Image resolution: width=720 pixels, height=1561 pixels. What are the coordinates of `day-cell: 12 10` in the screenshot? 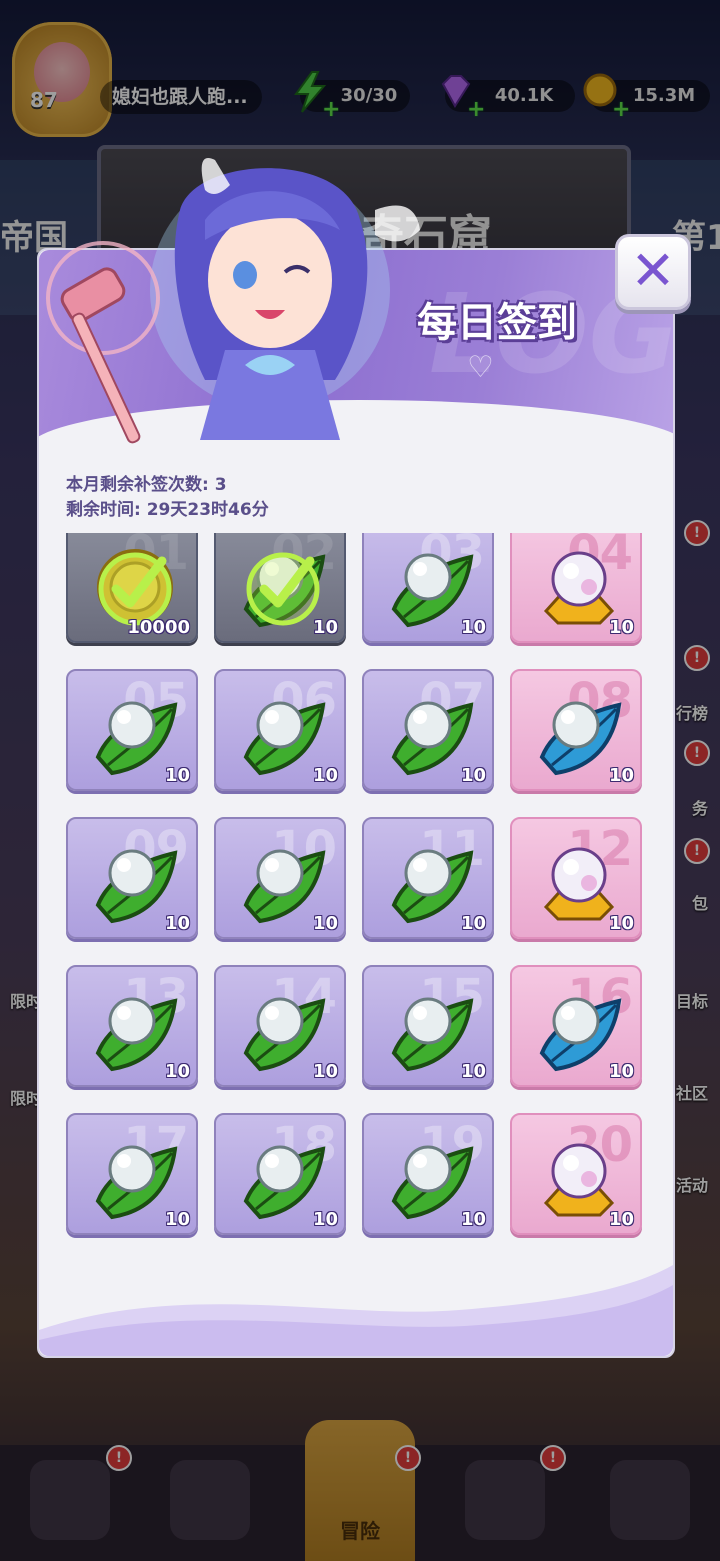 It's located at (576, 878).